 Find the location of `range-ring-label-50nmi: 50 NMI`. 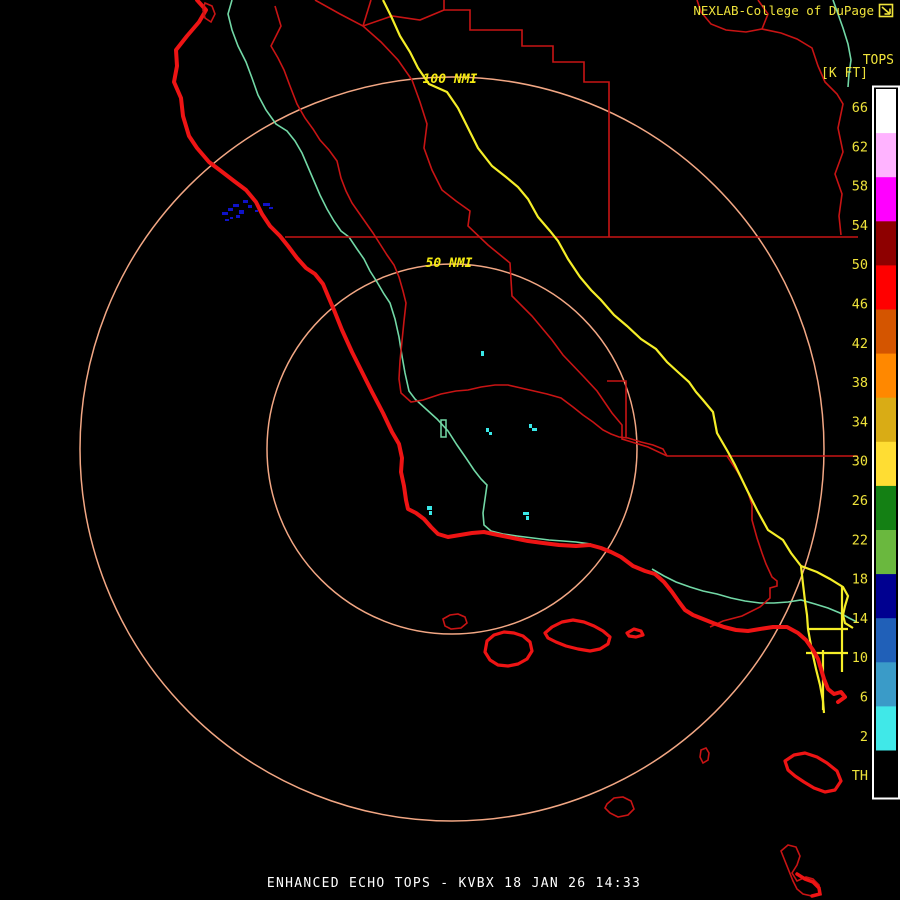

range-ring-label-50nmi: 50 NMI is located at coordinates (449, 263).